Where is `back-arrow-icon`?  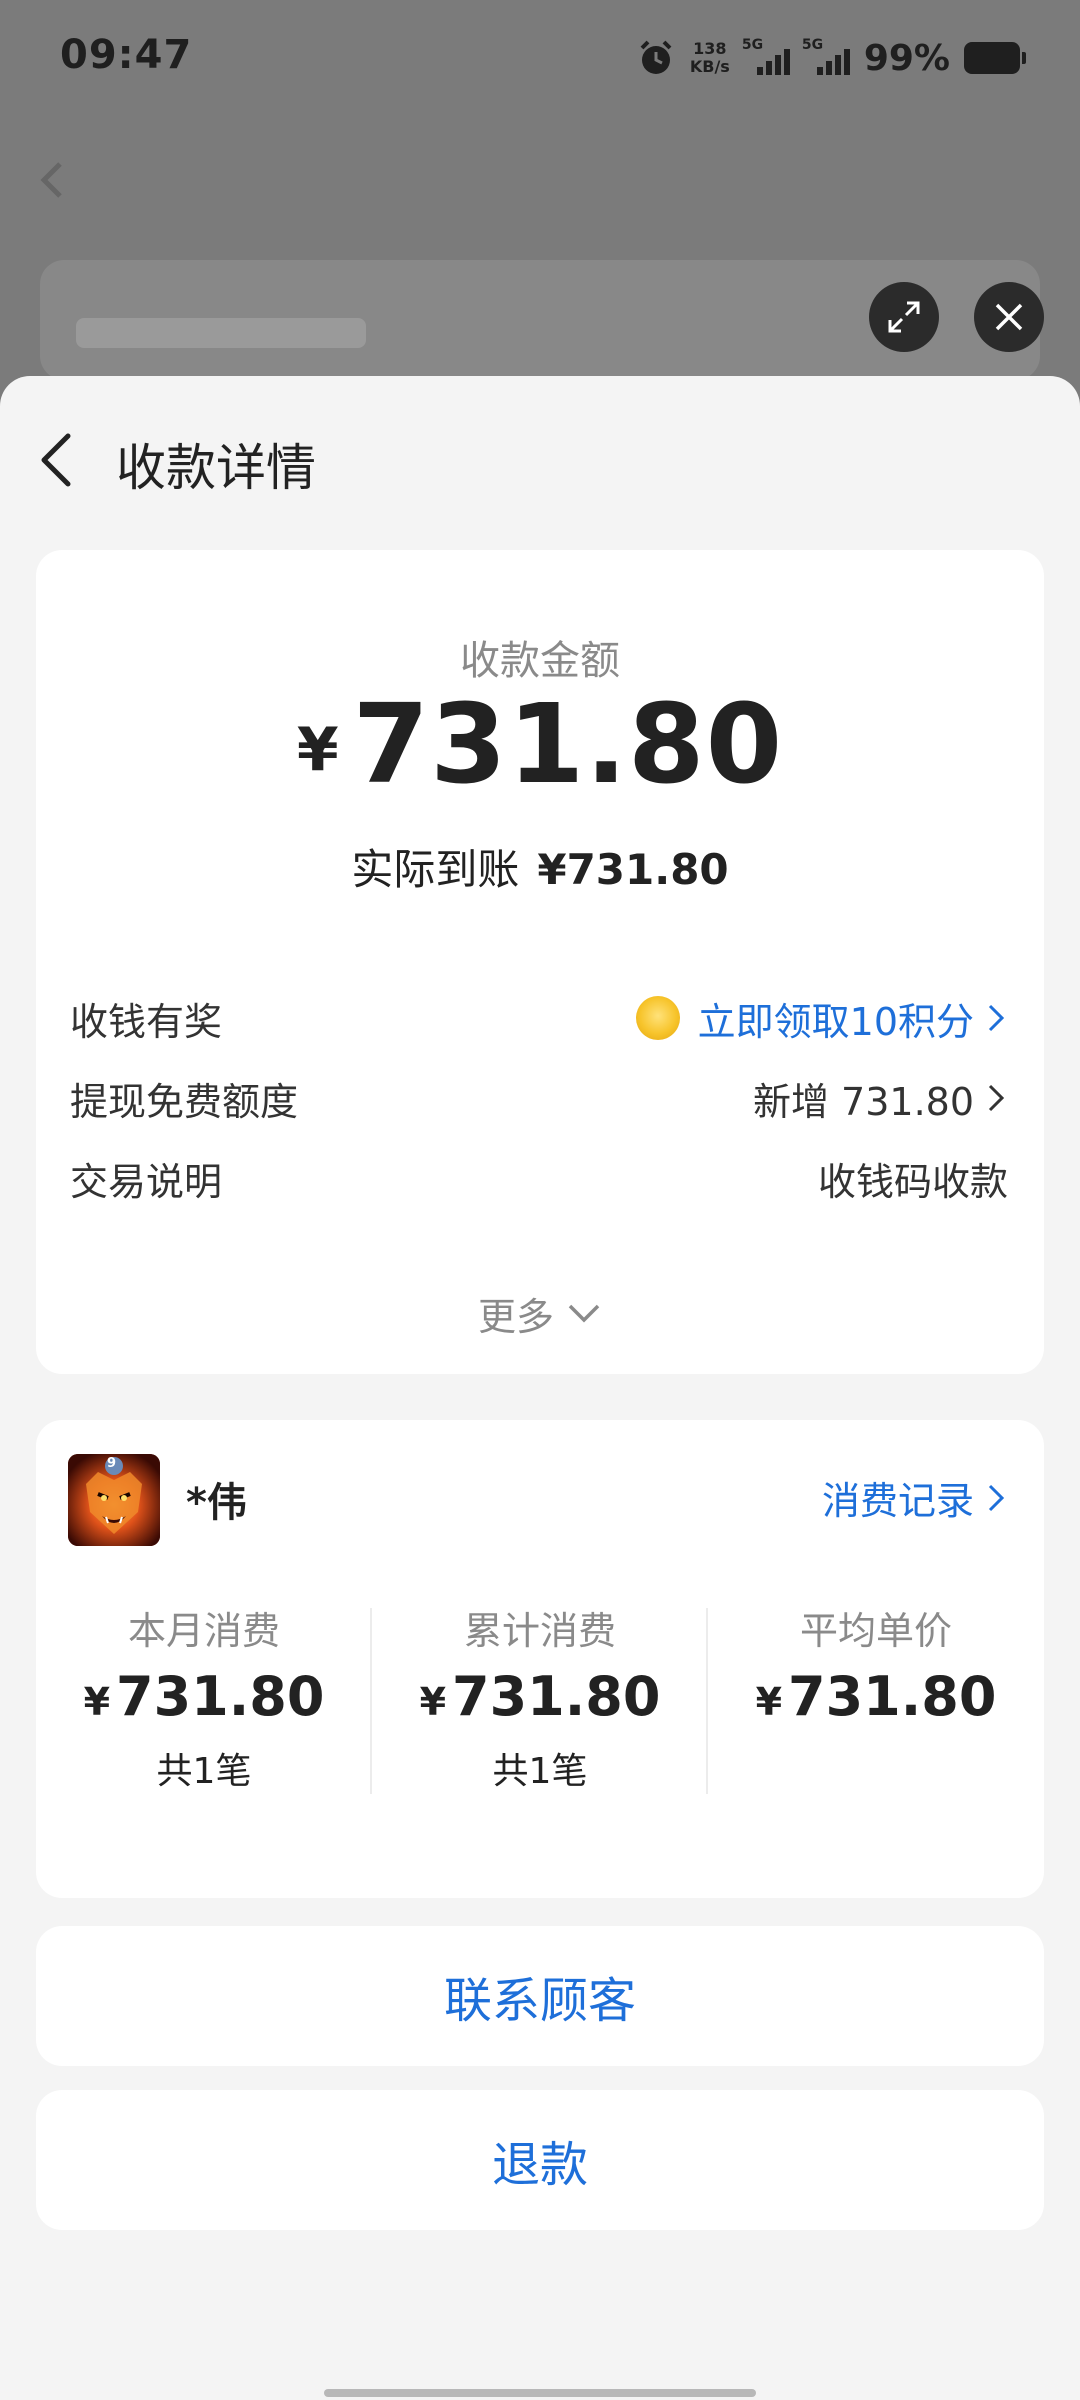 back-arrow-icon is located at coordinates (56, 460).